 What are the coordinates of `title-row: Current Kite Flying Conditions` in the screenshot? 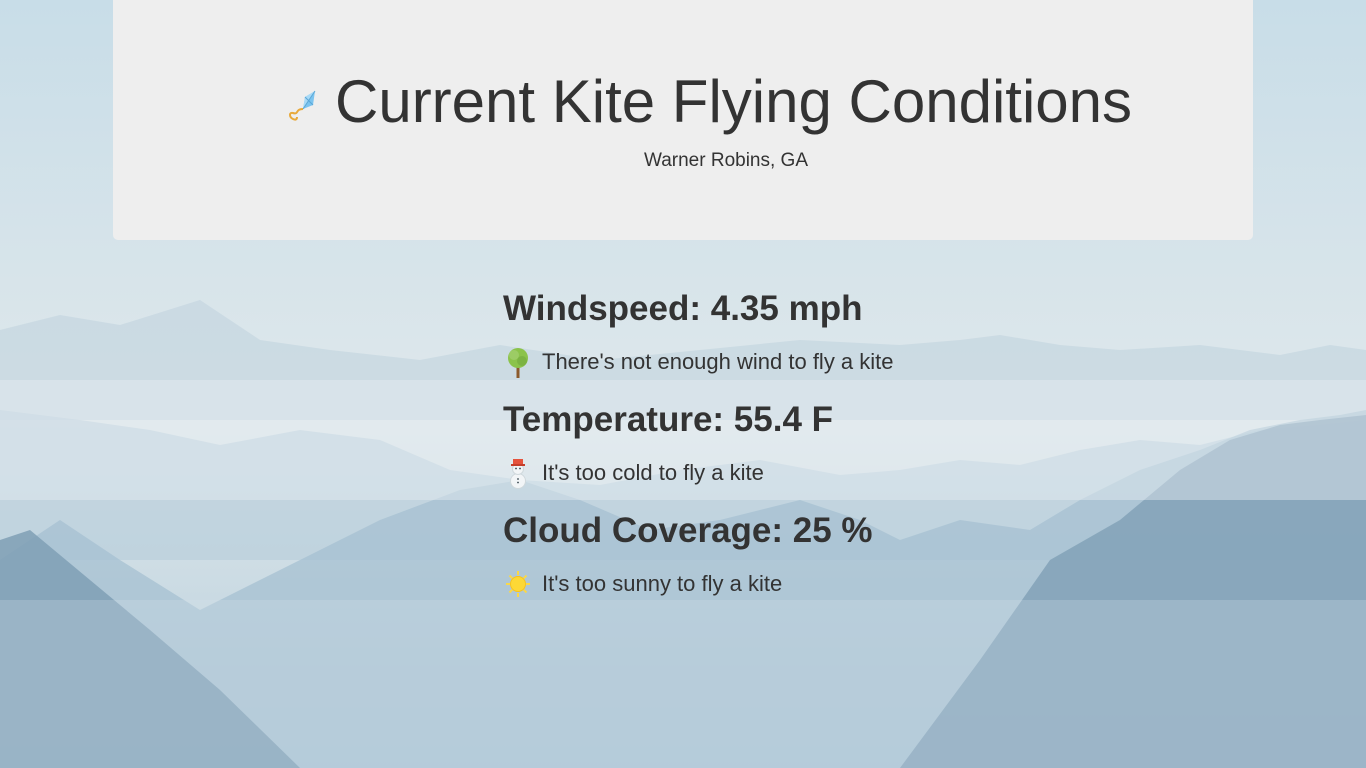 It's located at (708, 102).